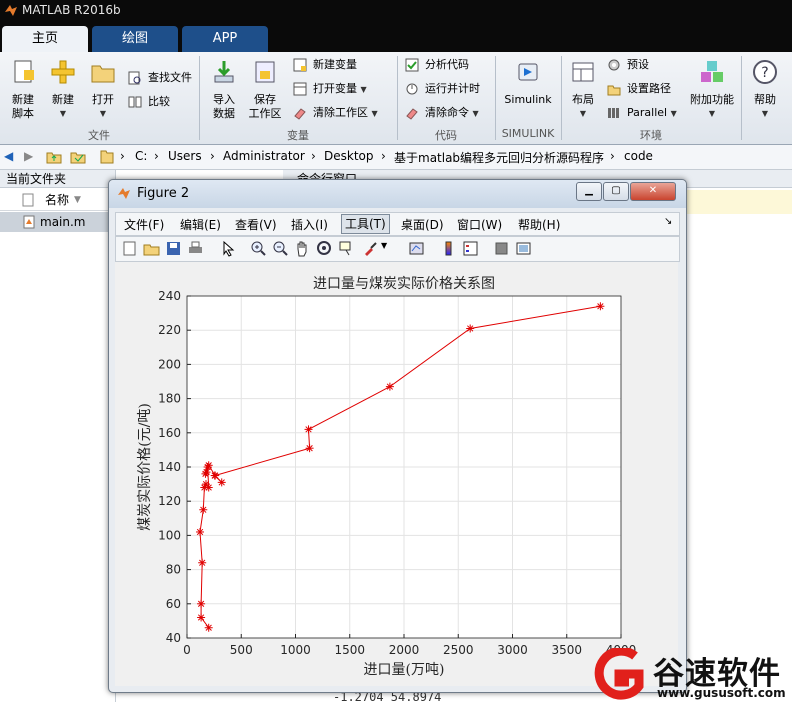 The image size is (792, 704). Describe the element at coordinates (228, 248) in the screenshot. I see `pointer-icon` at that location.